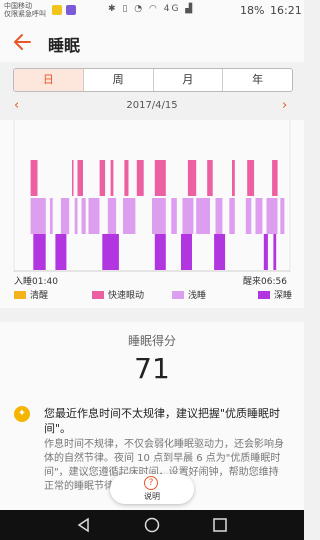 The width and height of the screenshot is (320, 540). I want to click on legend-rem-swatch, so click(98, 294).